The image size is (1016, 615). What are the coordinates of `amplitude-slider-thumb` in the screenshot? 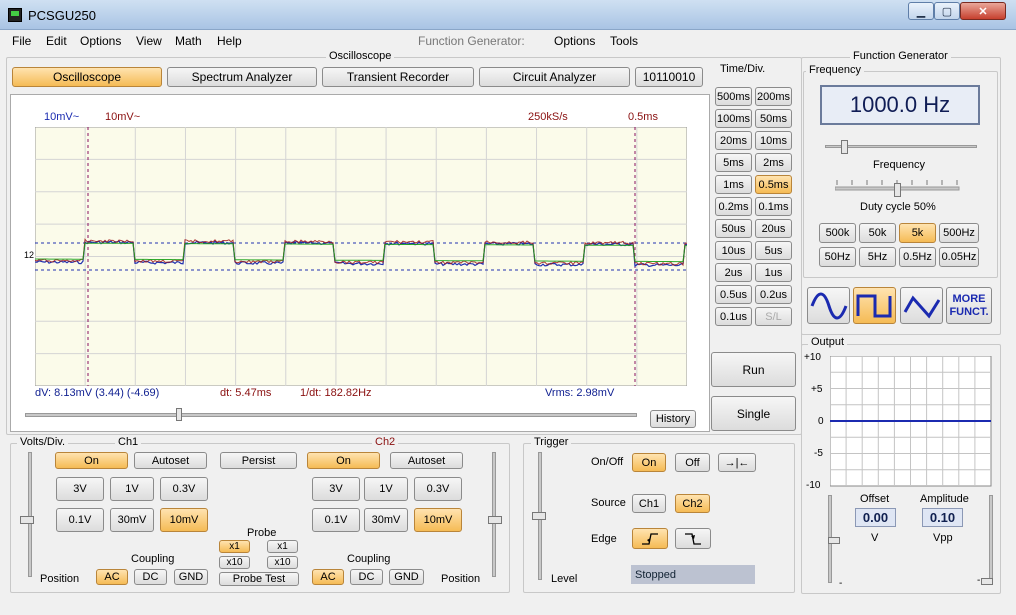 It's located at (987, 581).